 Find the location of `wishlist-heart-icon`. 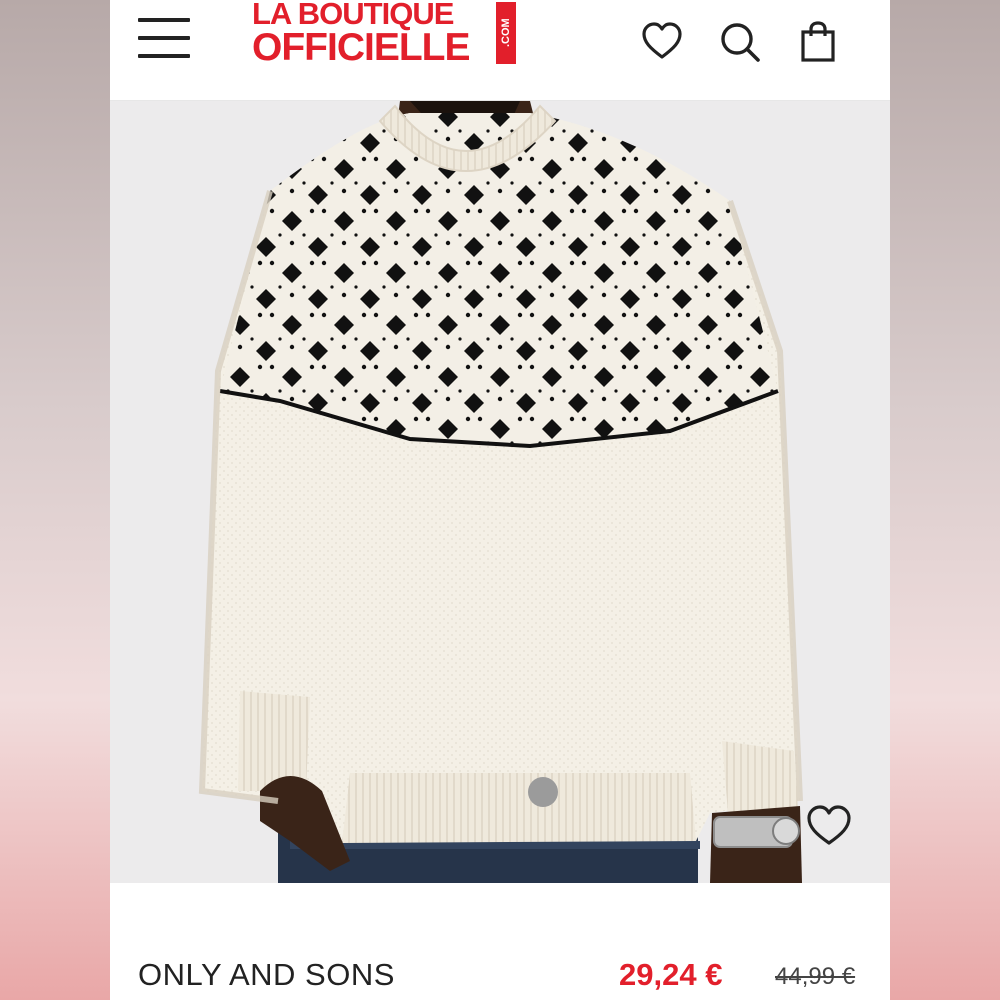

wishlist-heart-icon is located at coordinates (829, 826).